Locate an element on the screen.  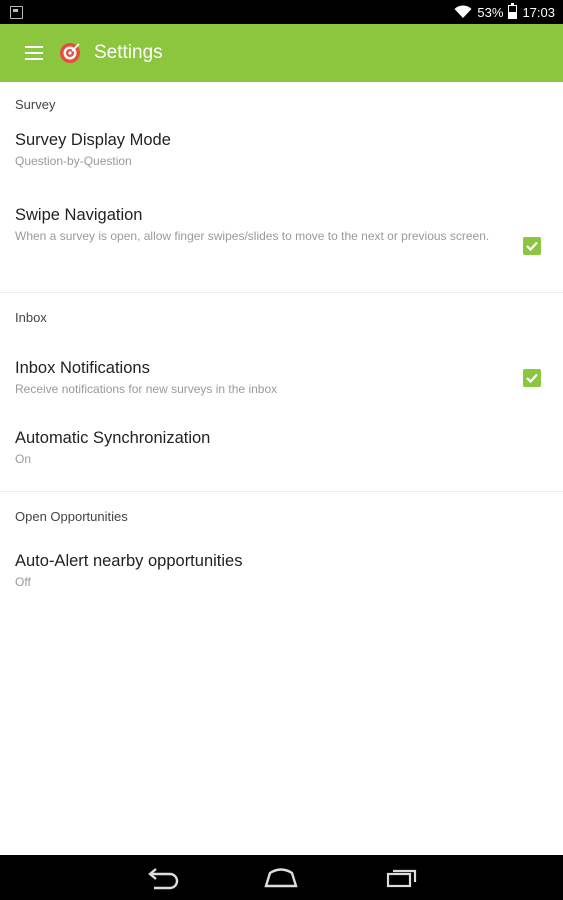
swipe-navigation-checkbox is located at coordinates (532, 246).